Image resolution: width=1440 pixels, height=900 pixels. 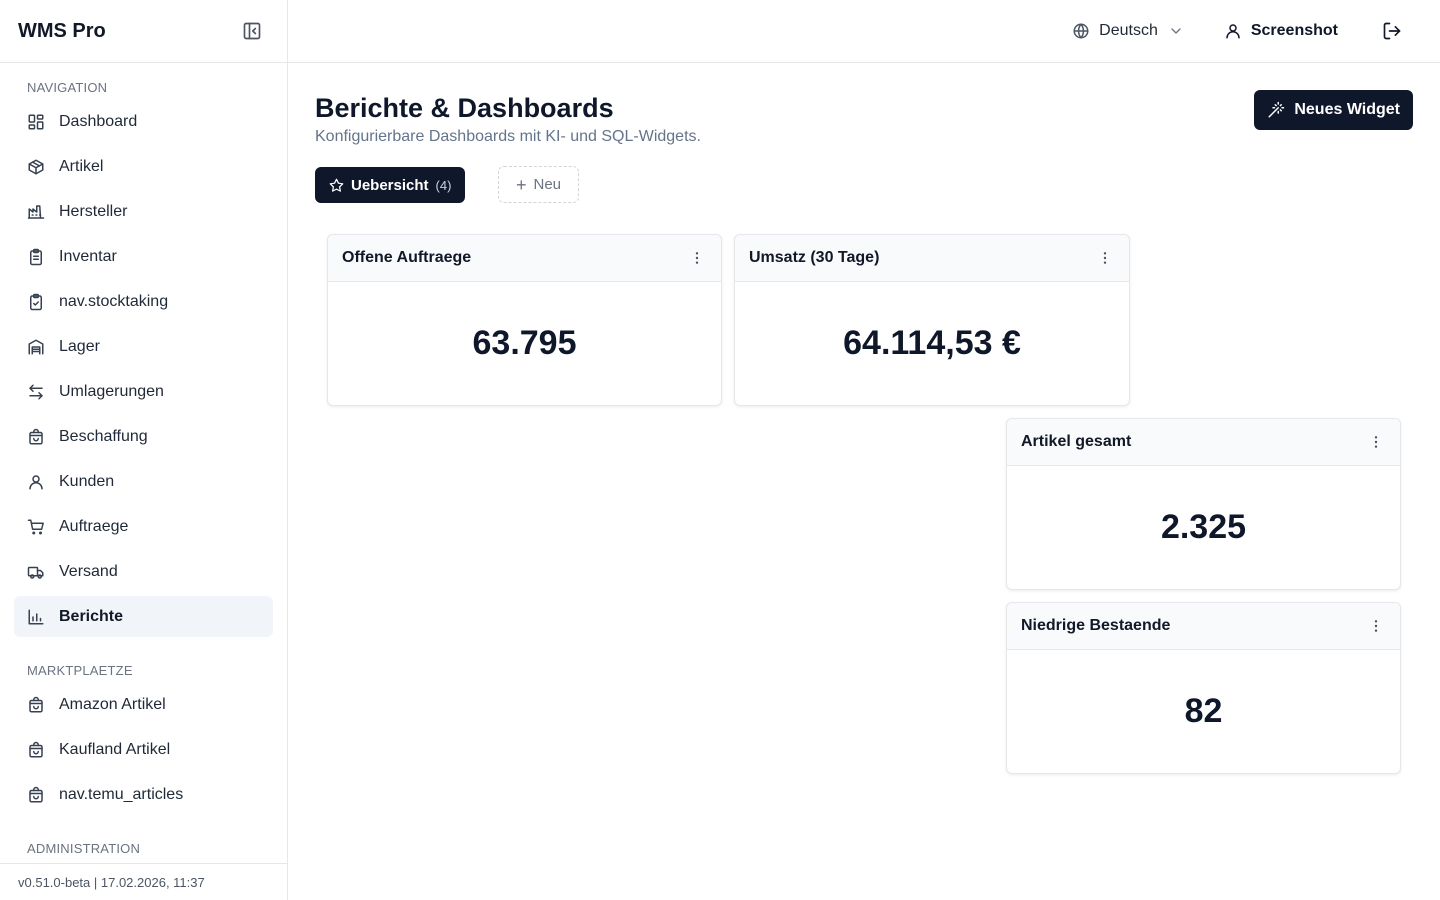 I want to click on language-selector: Deutsch, so click(x=1128, y=31).